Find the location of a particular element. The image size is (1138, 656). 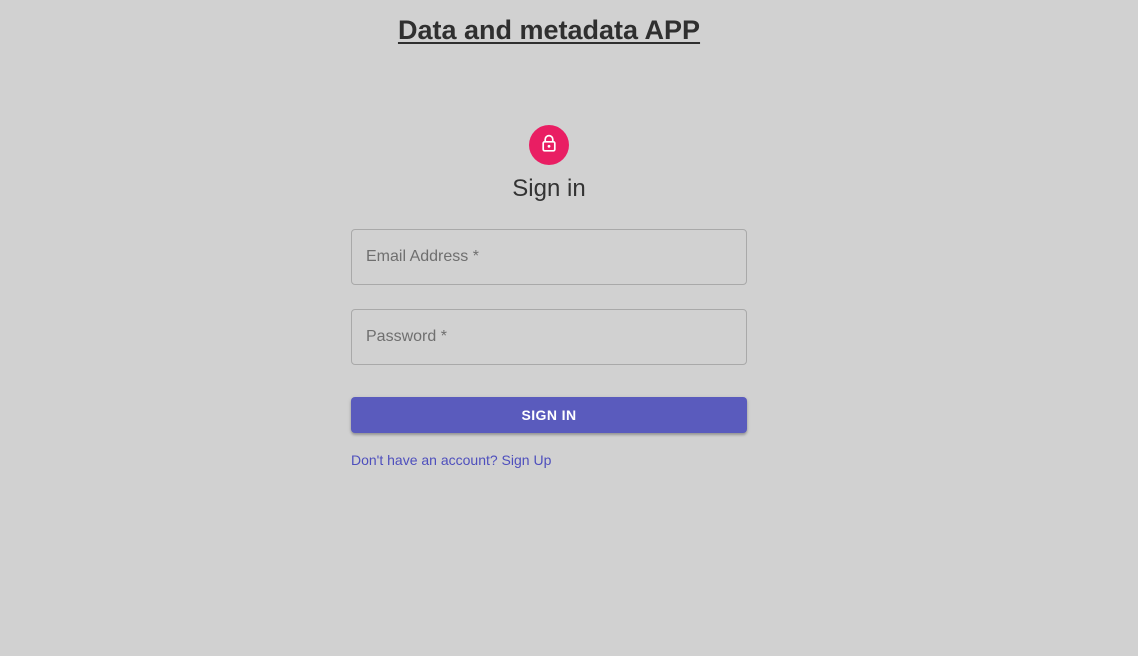

app-title: Data and metadata APP is located at coordinates (549, 30).